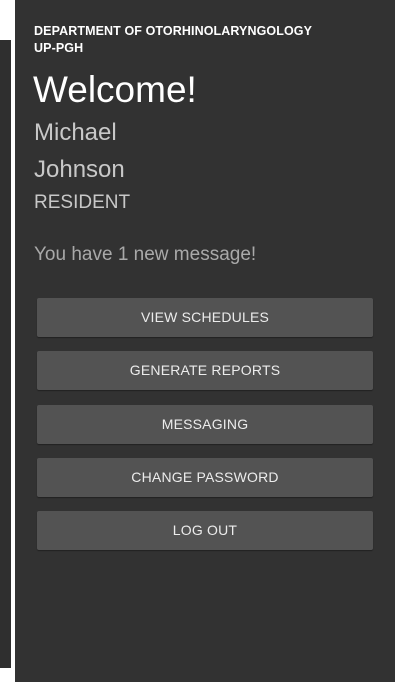 This screenshot has width=398, height=682. What do you see at coordinates (82, 202) in the screenshot?
I see `user-role: RESIDENT` at bounding box center [82, 202].